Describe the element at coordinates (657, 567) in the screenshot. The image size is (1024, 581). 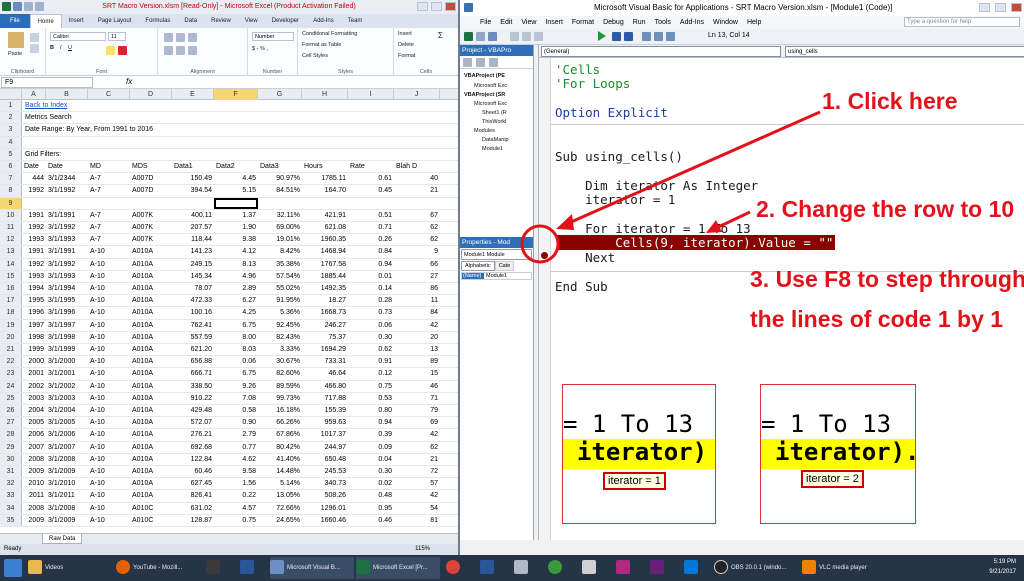
I see `visual-studio-icon` at that location.